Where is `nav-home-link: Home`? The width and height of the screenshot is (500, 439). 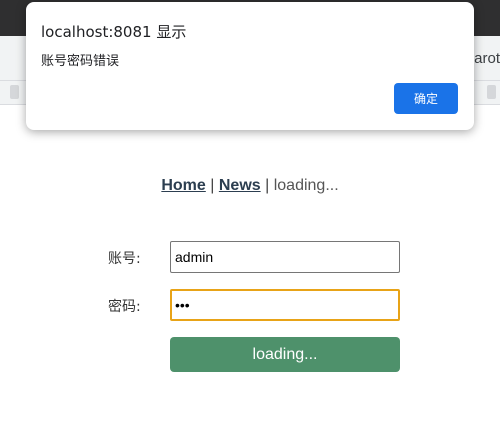 nav-home-link: Home is located at coordinates (183, 185).